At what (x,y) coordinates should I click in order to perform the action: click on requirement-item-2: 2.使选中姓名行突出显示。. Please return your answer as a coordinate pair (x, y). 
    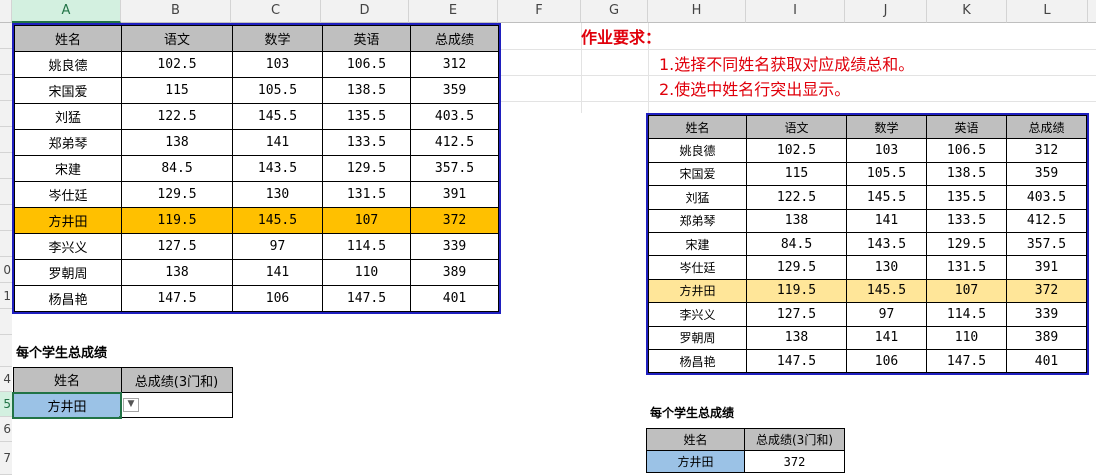
    Looking at the image, I should click on (755, 89).